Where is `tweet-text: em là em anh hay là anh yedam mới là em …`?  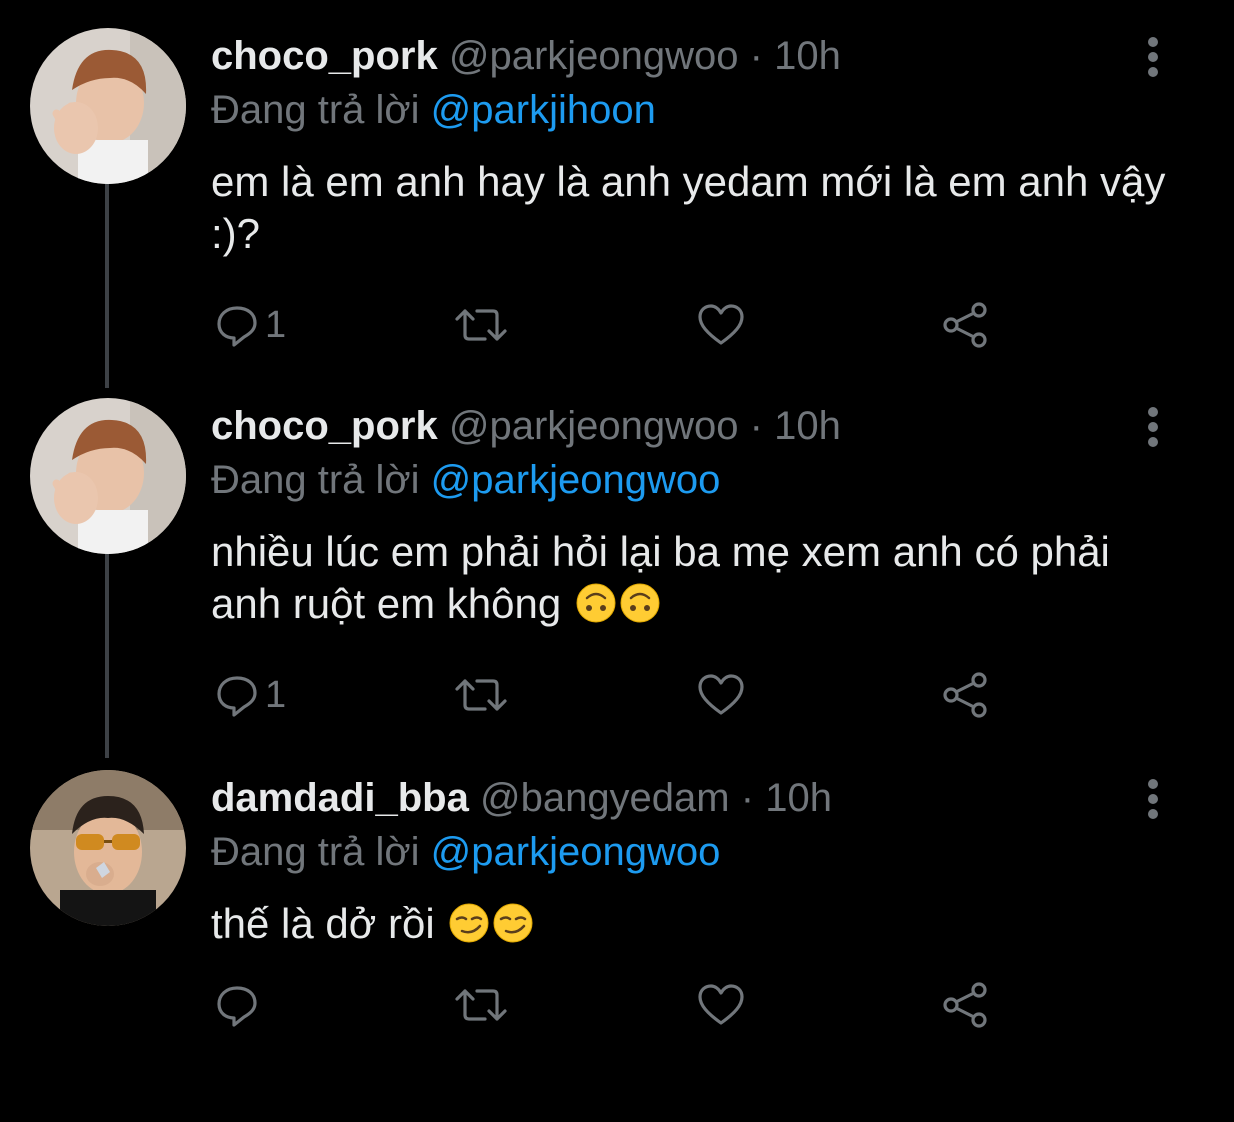
tweet-text: em là em anh hay là anh yedam mới là em … is located at coordinates (701, 208).